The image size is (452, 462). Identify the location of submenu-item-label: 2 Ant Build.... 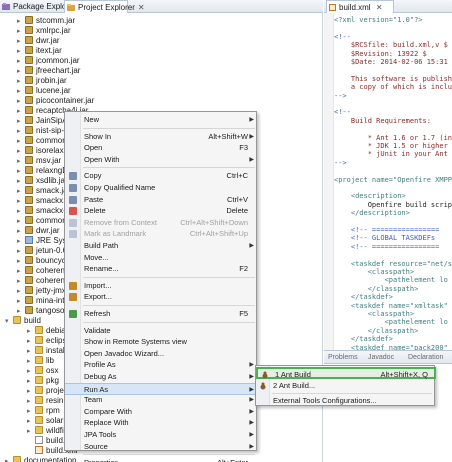
(294, 385).